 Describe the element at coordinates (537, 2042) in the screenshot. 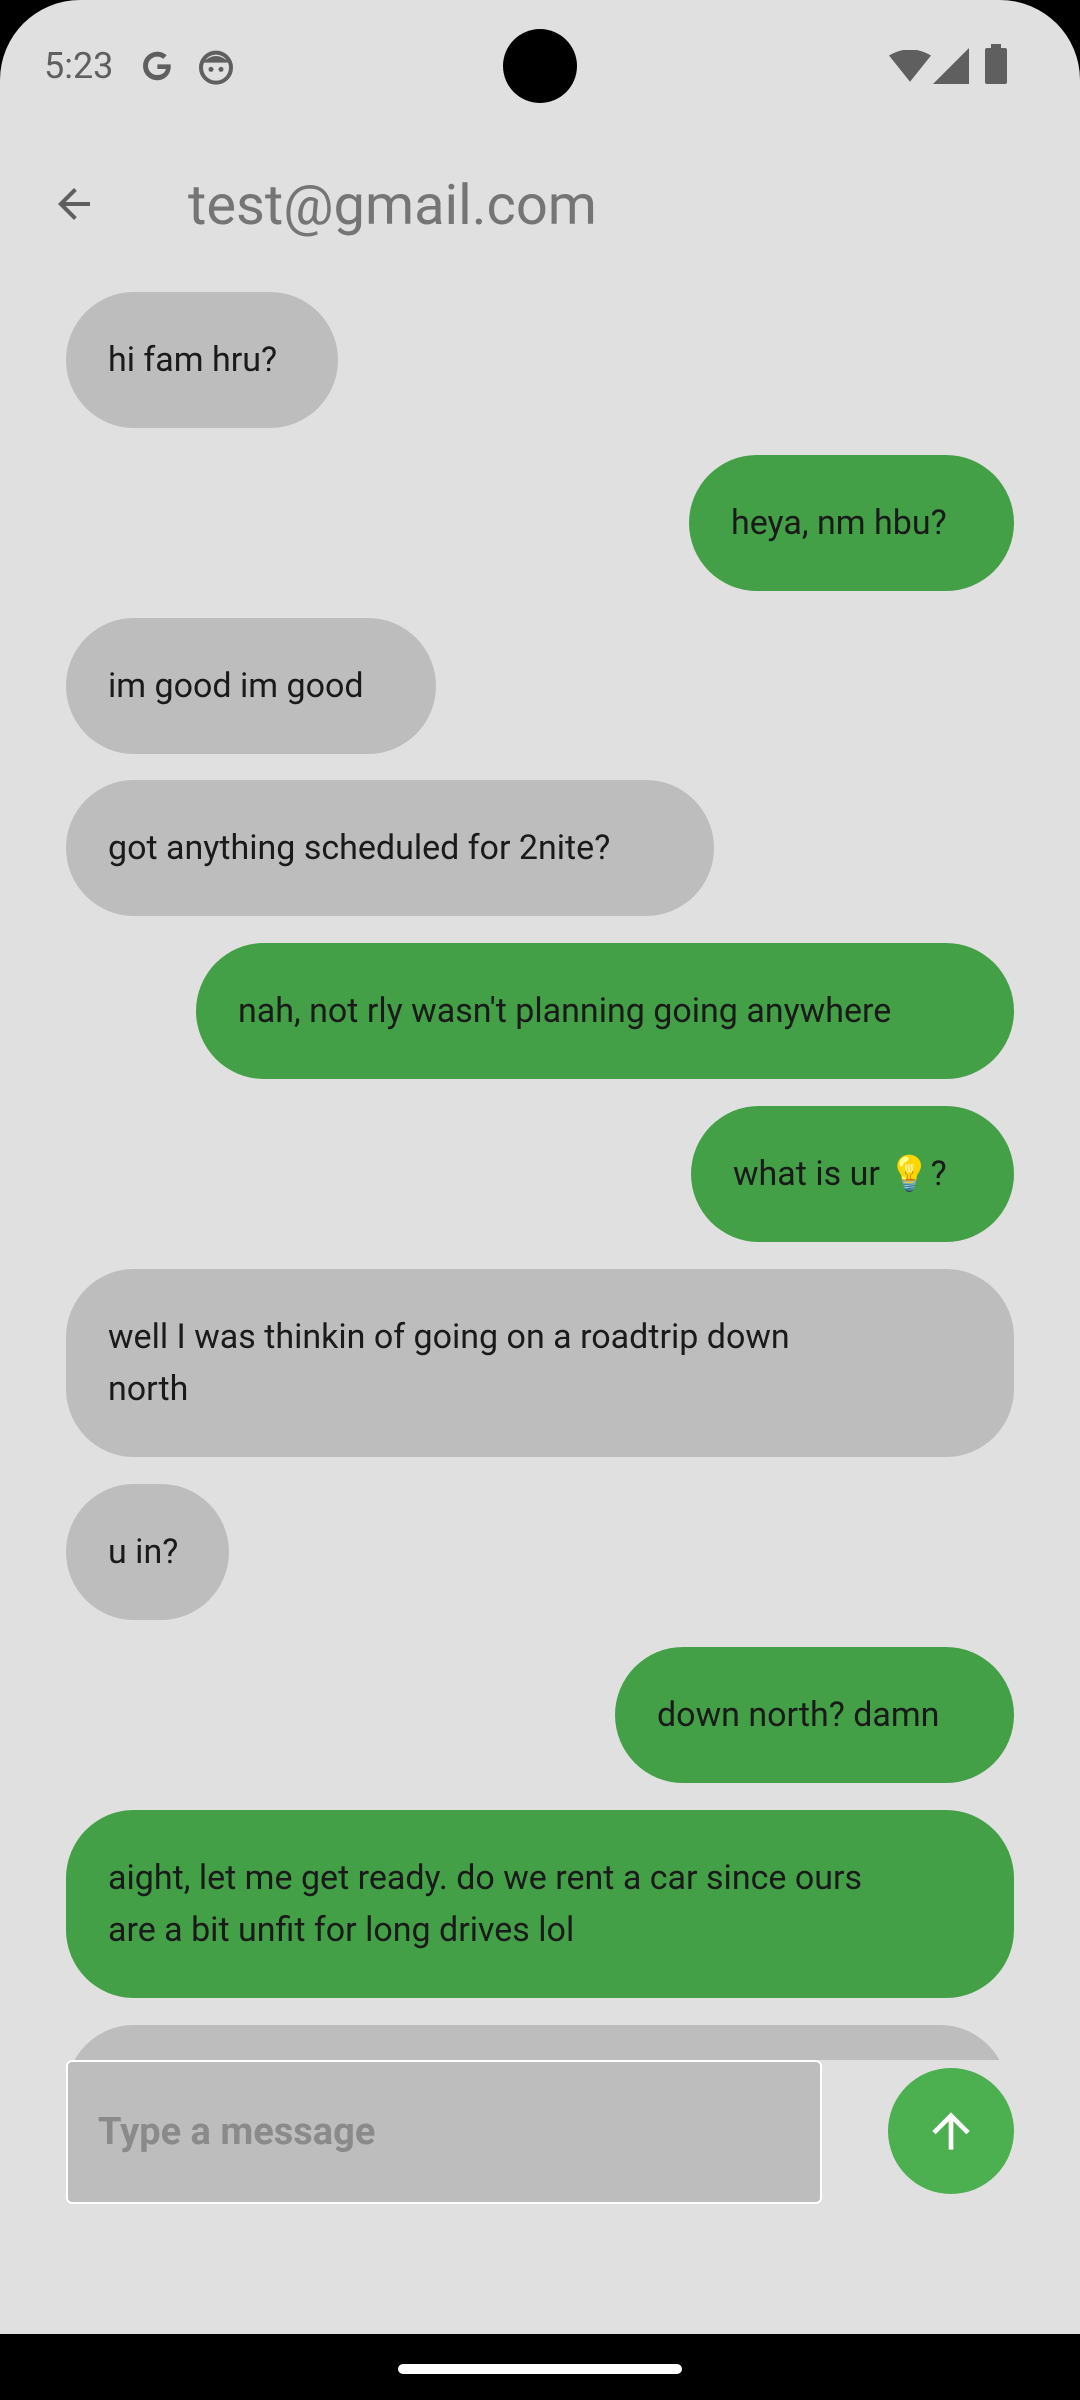

I see `message-bubble-received` at that location.